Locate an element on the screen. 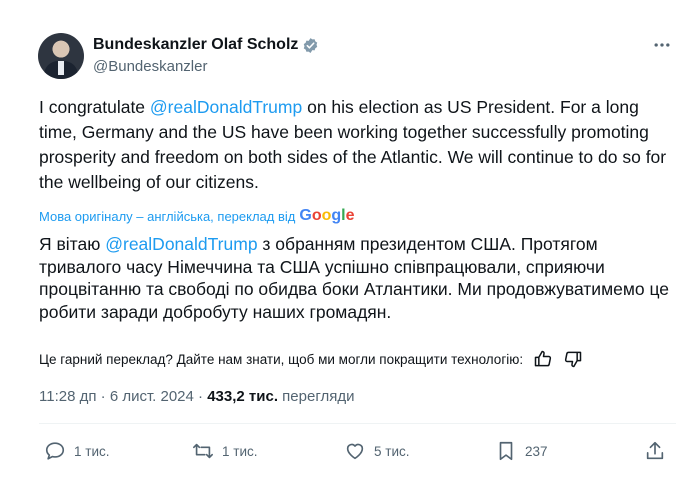 This screenshot has height=484, width=700. like-count: 5 тис. is located at coordinates (392, 451).